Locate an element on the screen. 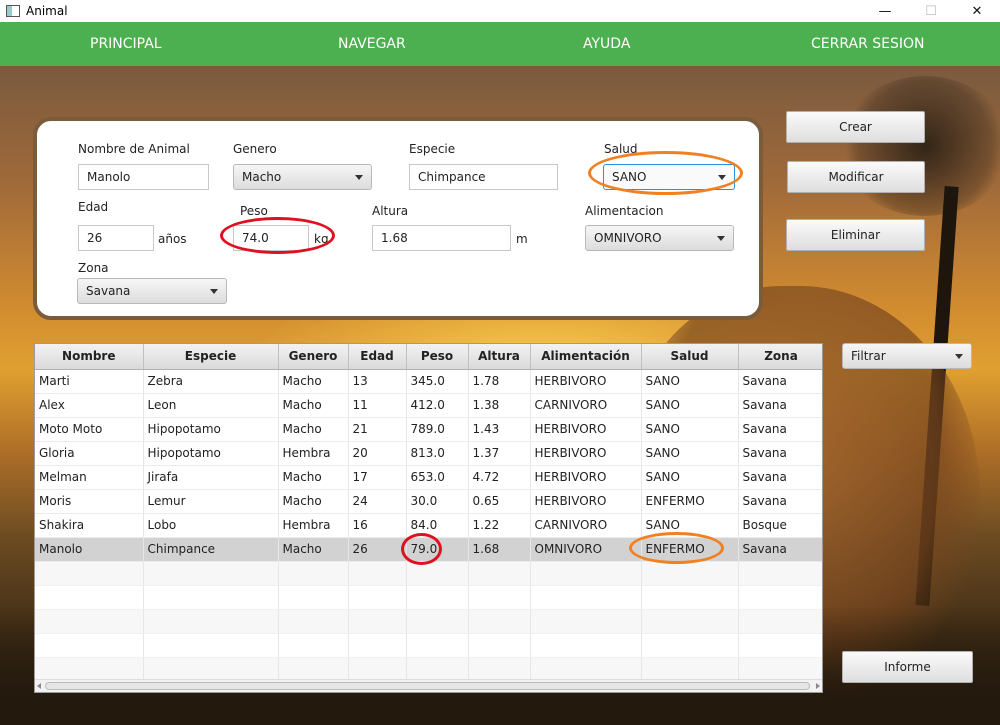 This screenshot has width=1000, height=725. table-cell: Lemur is located at coordinates (211, 501).